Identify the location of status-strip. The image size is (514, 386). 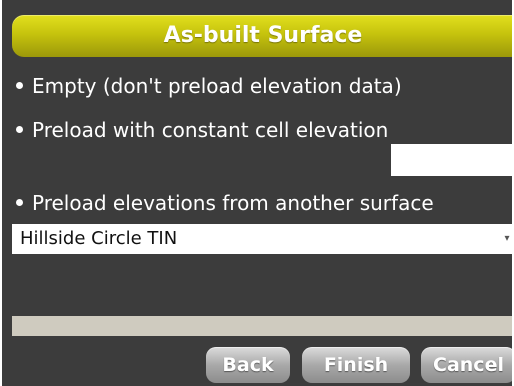
(262, 326).